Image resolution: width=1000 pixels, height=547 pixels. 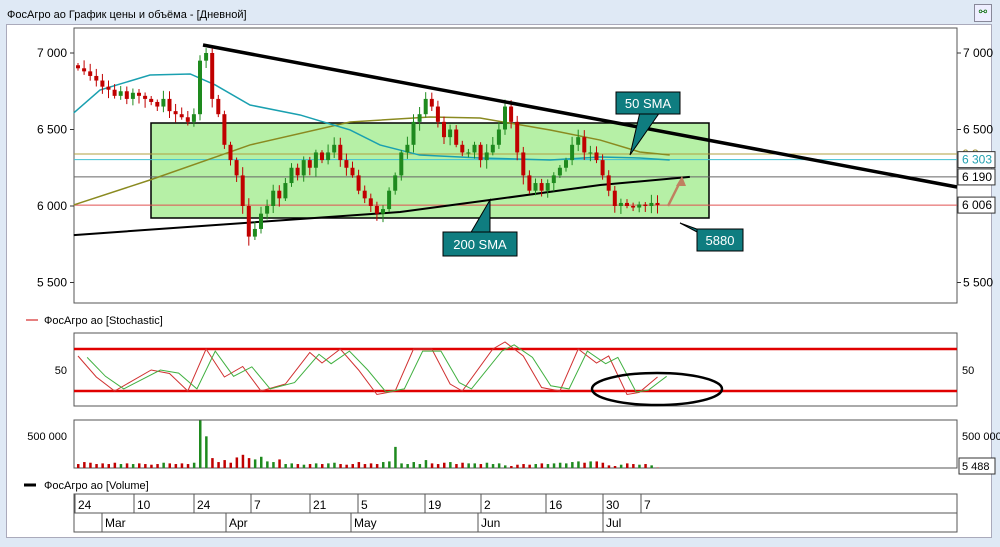 What do you see at coordinates (238, 523) in the screenshot?
I see `x-month-label: Apr` at bounding box center [238, 523].